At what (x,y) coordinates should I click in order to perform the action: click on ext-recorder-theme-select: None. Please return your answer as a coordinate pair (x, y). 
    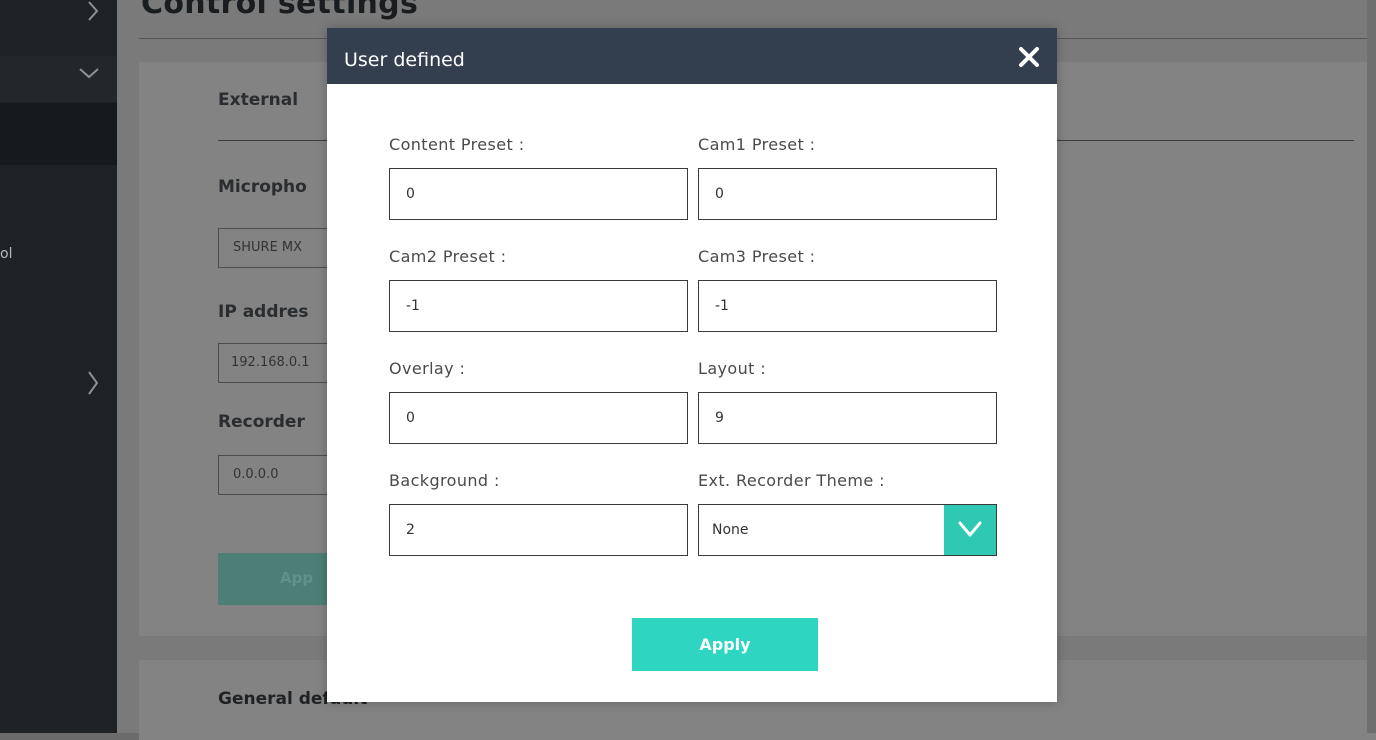
    Looking at the image, I should click on (847, 530).